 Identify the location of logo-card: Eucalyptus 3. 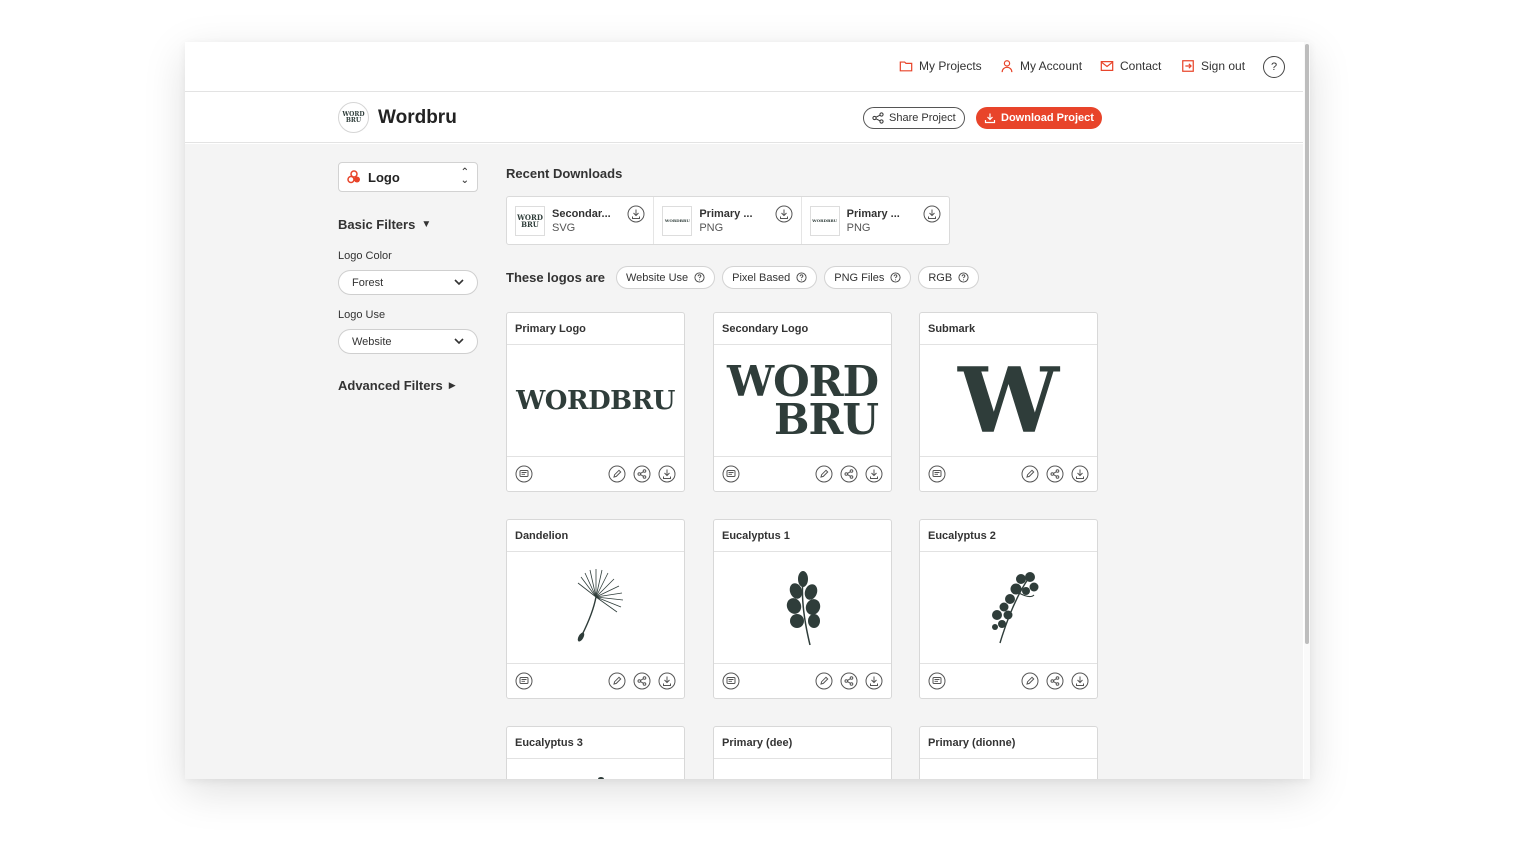
(595, 752).